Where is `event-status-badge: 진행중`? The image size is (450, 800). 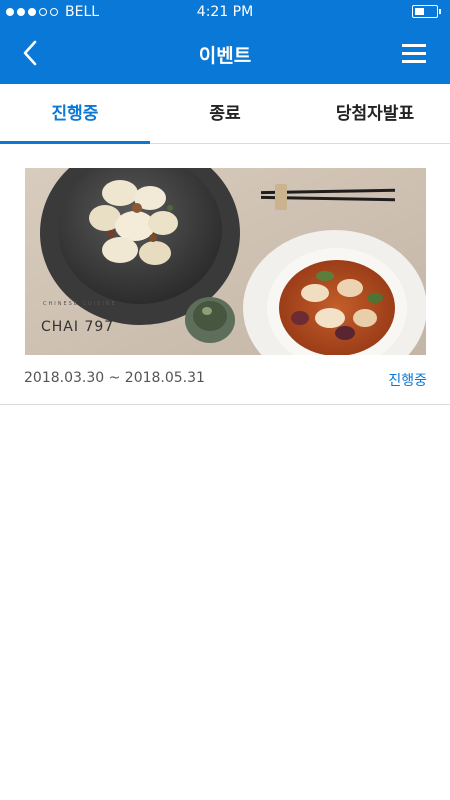 event-status-badge: 진행중 is located at coordinates (407, 381).